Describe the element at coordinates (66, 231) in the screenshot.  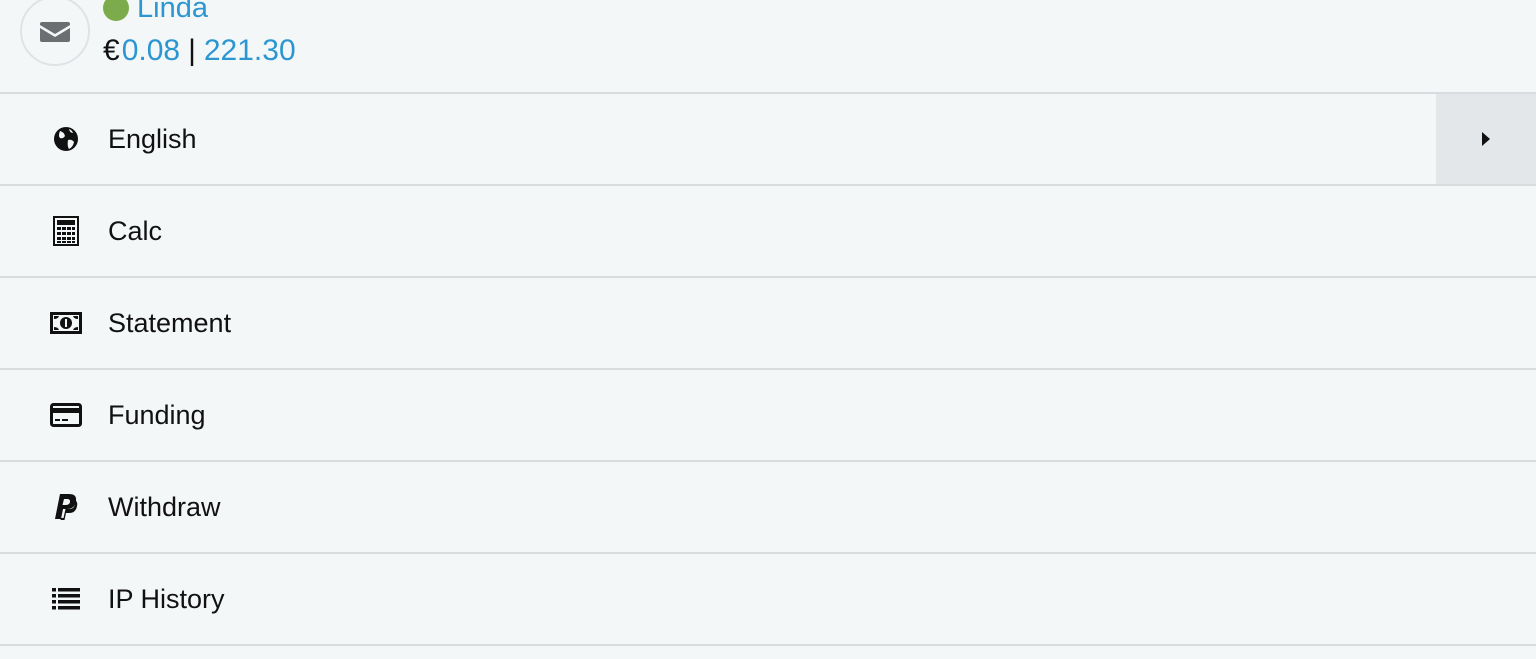
I see `calculator-icon` at that location.